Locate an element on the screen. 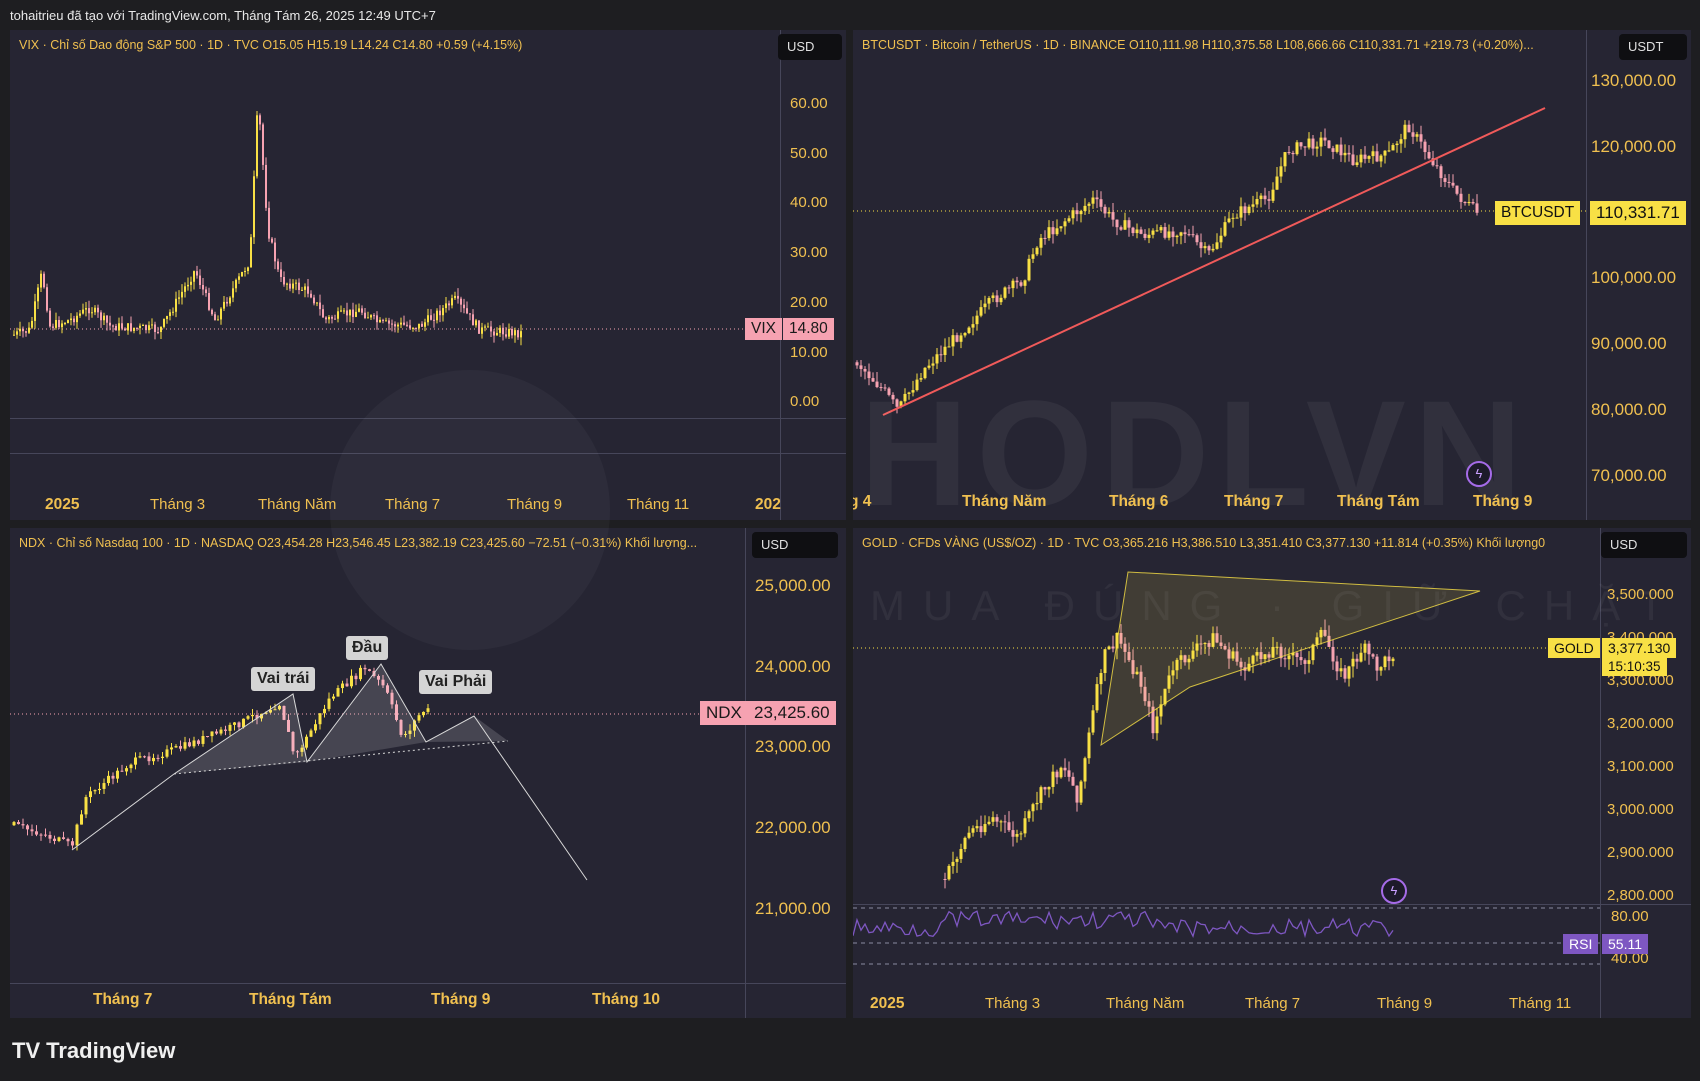 The width and height of the screenshot is (1700, 1081). vix-currency-button: USD is located at coordinates (810, 47).